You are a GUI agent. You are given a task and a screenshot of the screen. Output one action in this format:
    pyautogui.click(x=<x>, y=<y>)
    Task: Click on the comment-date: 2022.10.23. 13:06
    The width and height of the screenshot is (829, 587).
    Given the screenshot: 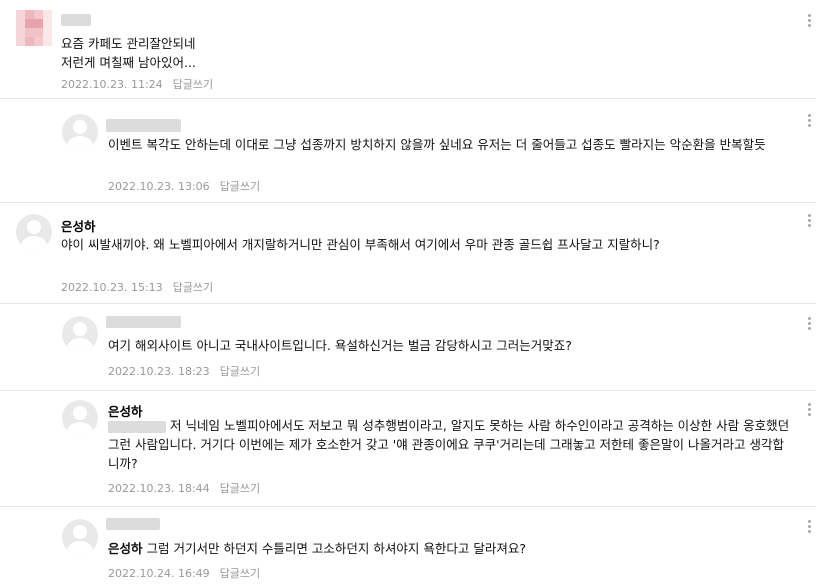 What is the action you would take?
    pyautogui.click(x=159, y=186)
    